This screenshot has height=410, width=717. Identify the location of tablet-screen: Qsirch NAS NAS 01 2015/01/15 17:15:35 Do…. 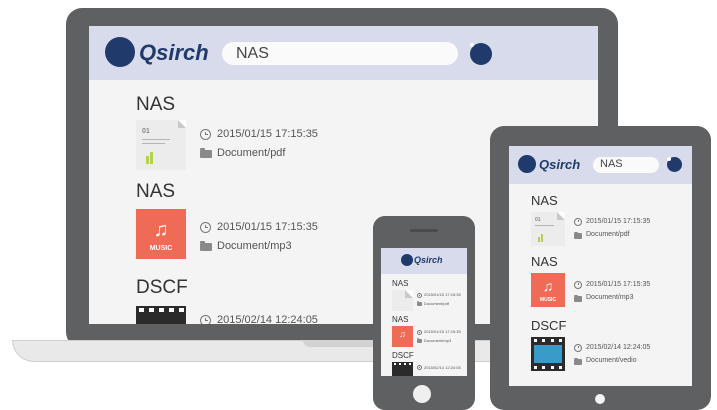
(600, 266).